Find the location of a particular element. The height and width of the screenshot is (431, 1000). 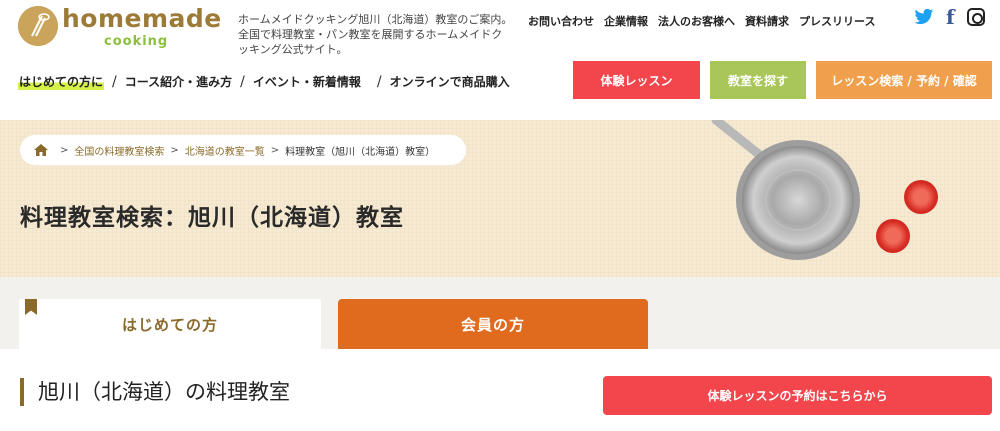

logo: homemade cooking is located at coordinates (123, 26).